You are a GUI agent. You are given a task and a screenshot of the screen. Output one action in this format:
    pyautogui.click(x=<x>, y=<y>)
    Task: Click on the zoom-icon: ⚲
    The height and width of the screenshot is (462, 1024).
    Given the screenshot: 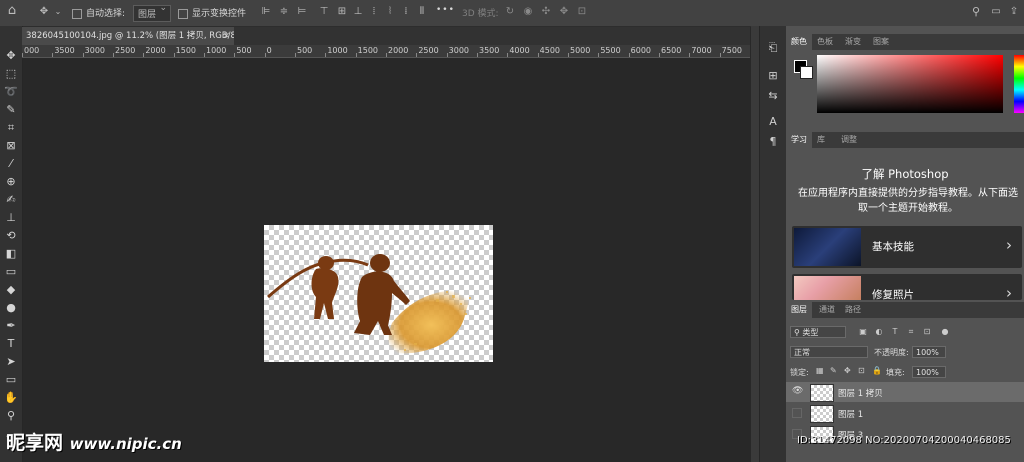 What is the action you would take?
    pyautogui.click(x=11, y=416)
    